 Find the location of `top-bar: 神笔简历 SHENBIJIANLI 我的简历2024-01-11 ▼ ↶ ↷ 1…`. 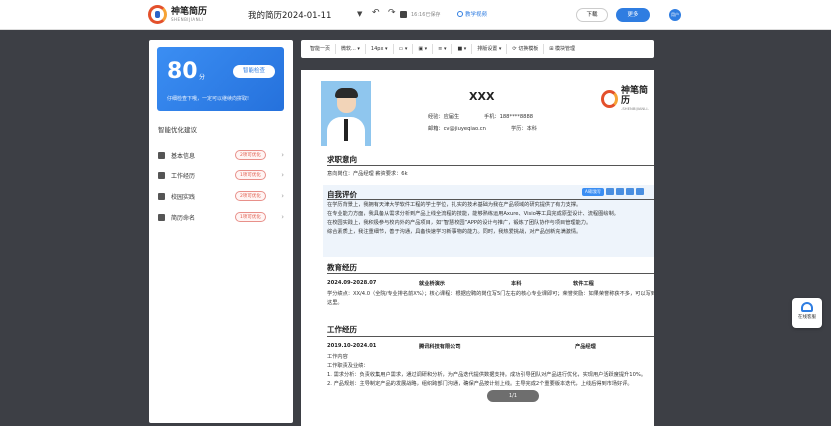

top-bar: 神笔简历 SHENBIJIANLI 我的简历2024-01-11 ▼ ↶ ↷ 1… is located at coordinates (415, 15).